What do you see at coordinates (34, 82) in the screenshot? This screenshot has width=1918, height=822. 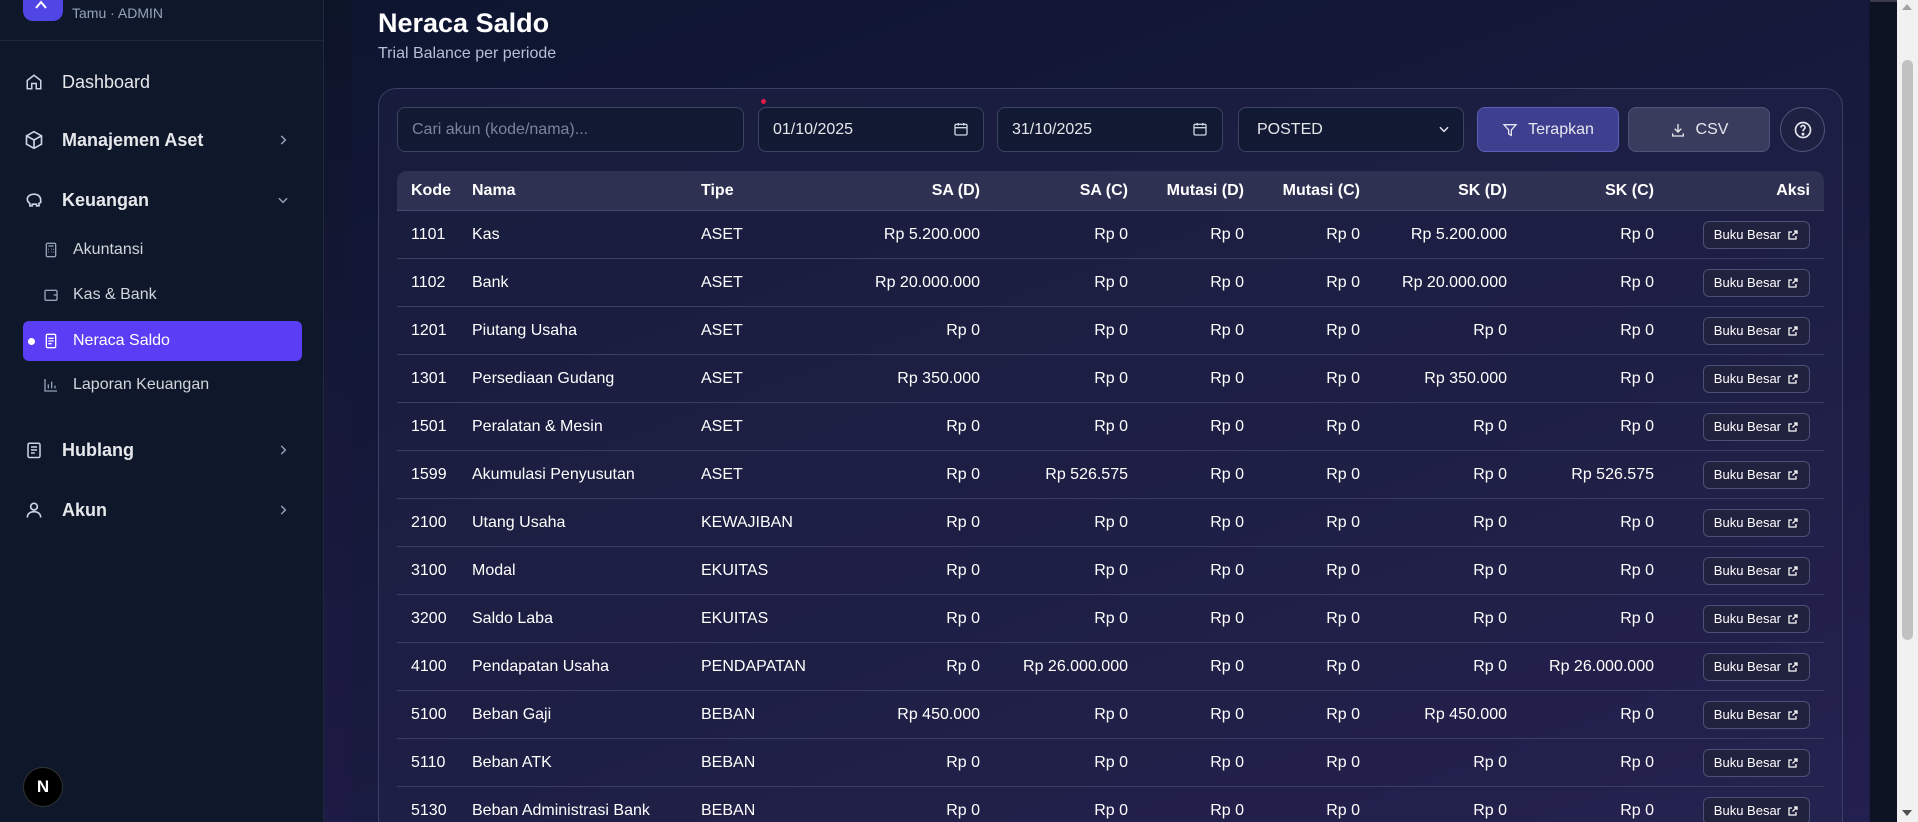 I see `home-icon` at bounding box center [34, 82].